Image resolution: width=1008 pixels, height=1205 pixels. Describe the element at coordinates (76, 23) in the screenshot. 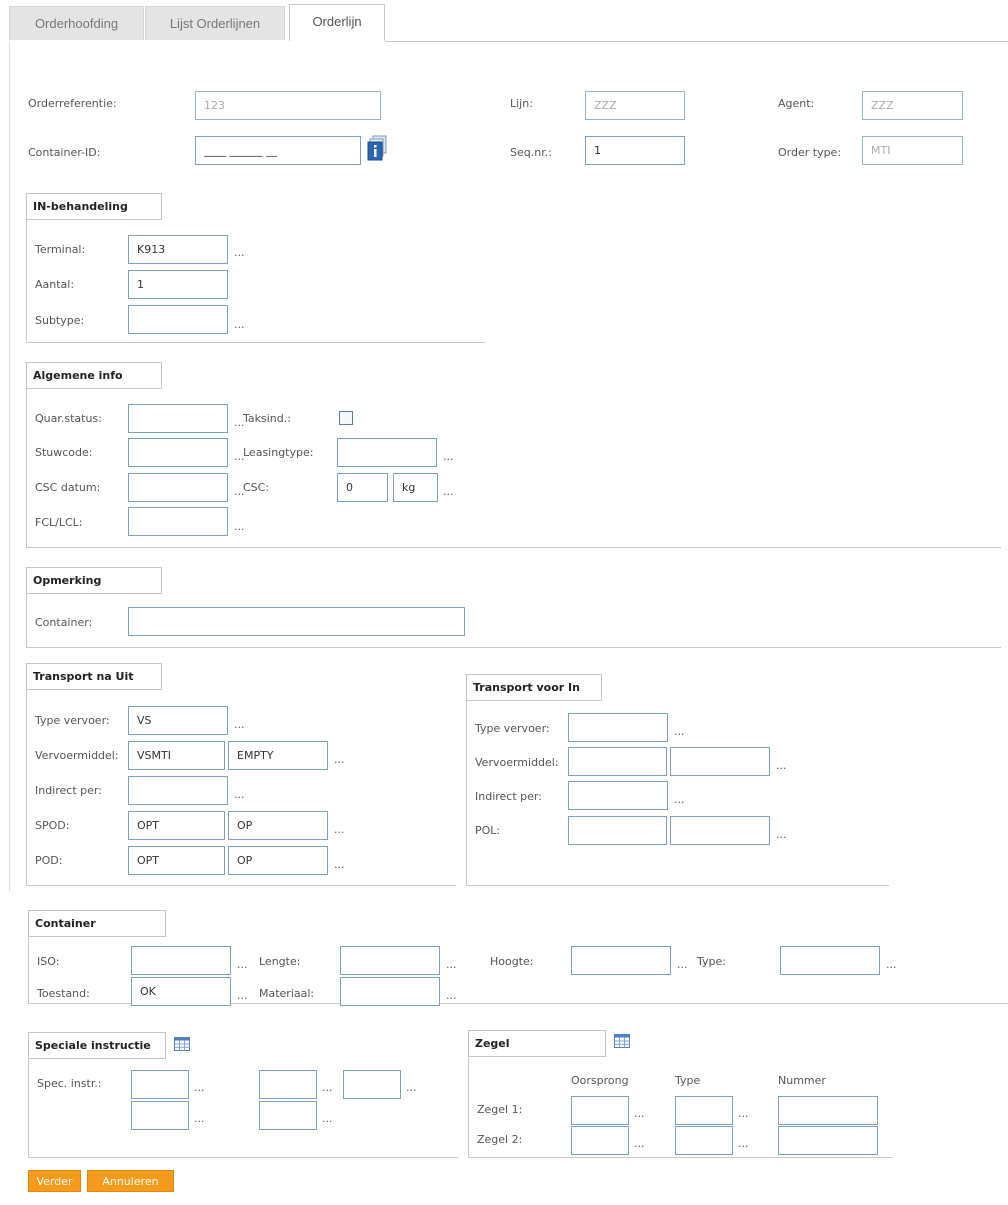

I see `tab-orderhoofding: Orderhoofding` at that location.